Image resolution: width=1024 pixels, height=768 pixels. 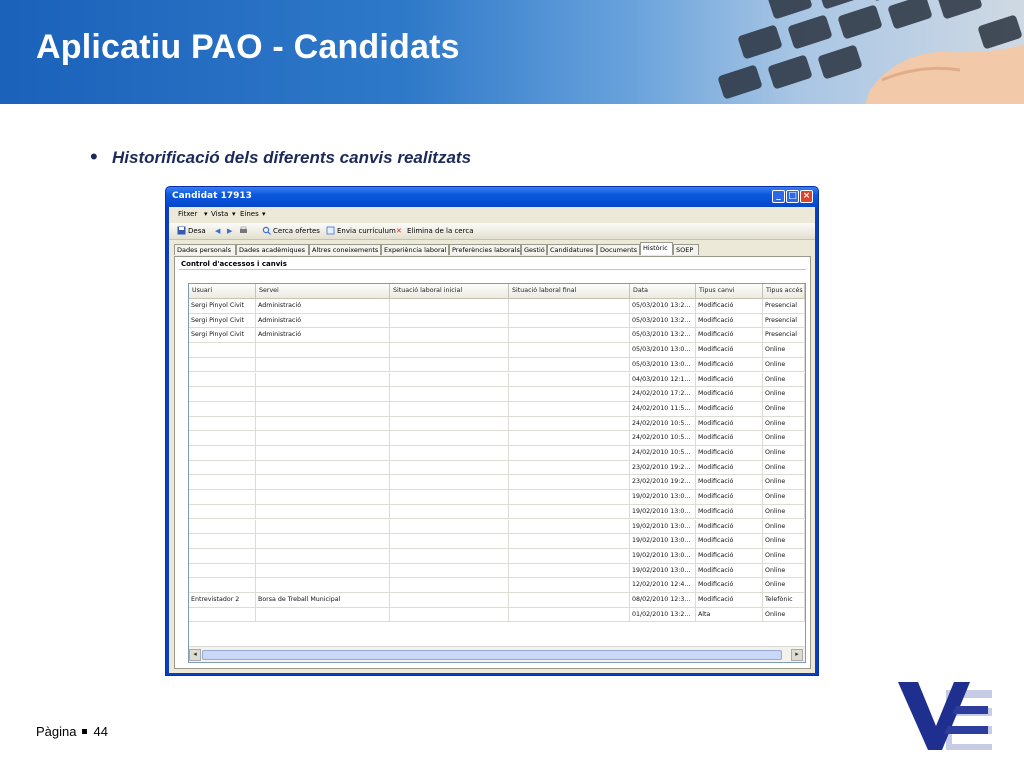 What do you see at coordinates (778, 196) in the screenshot?
I see `minimize-button: _` at bounding box center [778, 196].